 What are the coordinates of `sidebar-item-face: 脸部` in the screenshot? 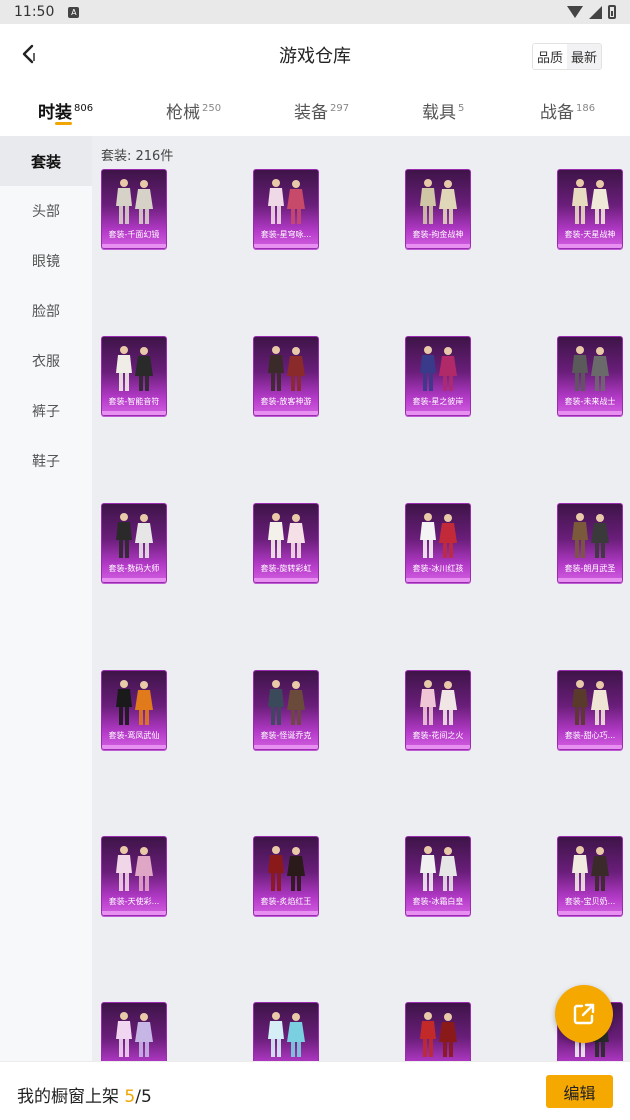 It's located at (46, 311).